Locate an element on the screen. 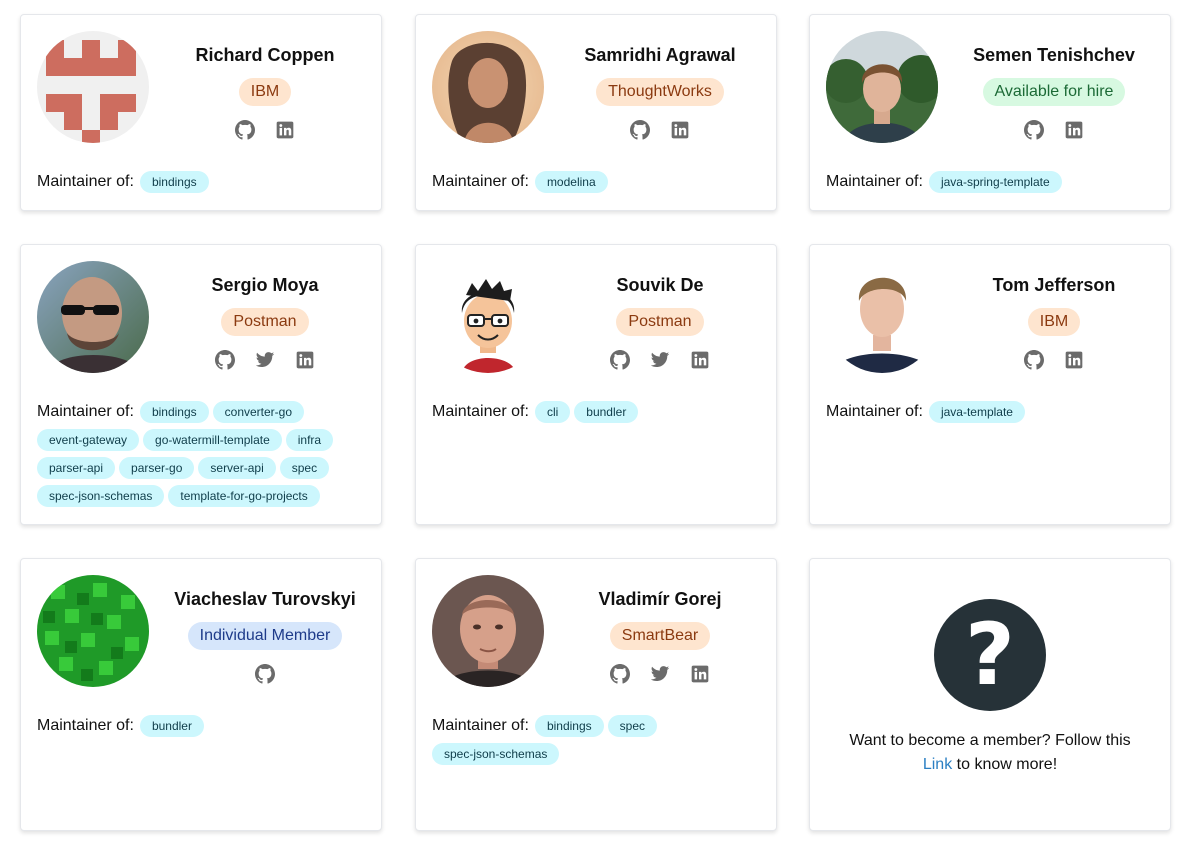 The image size is (1189, 854). maintainer-list: Maintainer of: bundler is located at coordinates (204, 726).